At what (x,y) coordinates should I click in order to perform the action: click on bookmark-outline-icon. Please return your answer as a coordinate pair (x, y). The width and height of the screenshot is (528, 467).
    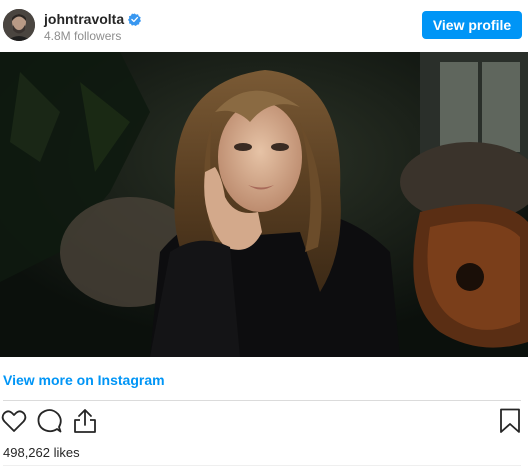
    Looking at the image, I should click on (510, 423).